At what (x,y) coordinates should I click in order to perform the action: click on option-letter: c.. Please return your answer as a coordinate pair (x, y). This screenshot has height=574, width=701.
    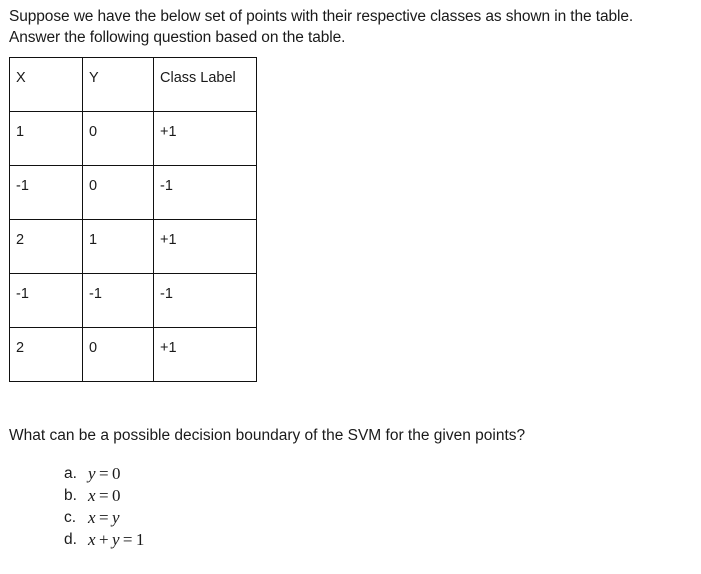
    Looking at the image, I should click on (70, 517).